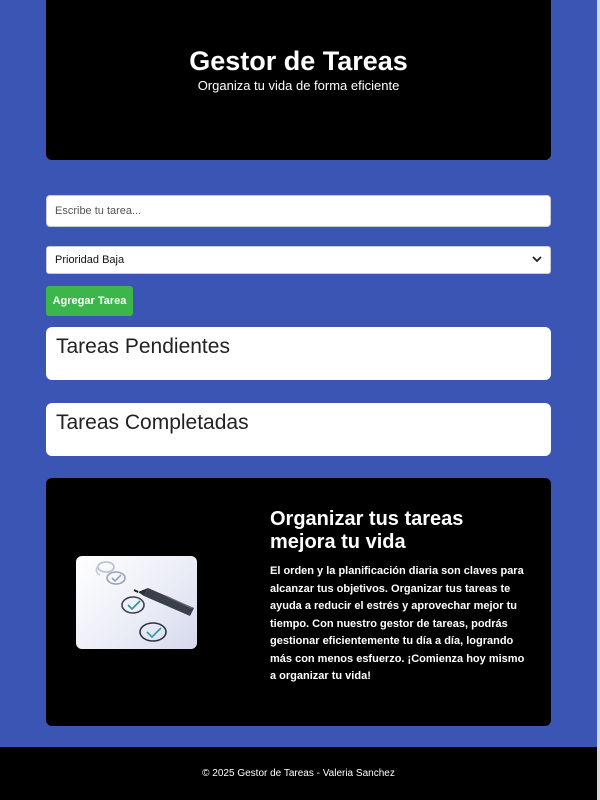 Image resolution: width=600 pixels, height=800 pixels. What do you see at coordinates (298, 85) in the screenshot?
I see `page-subtitle: Organiza tu vida de forma eficiente` at bounding box center [298, 85].